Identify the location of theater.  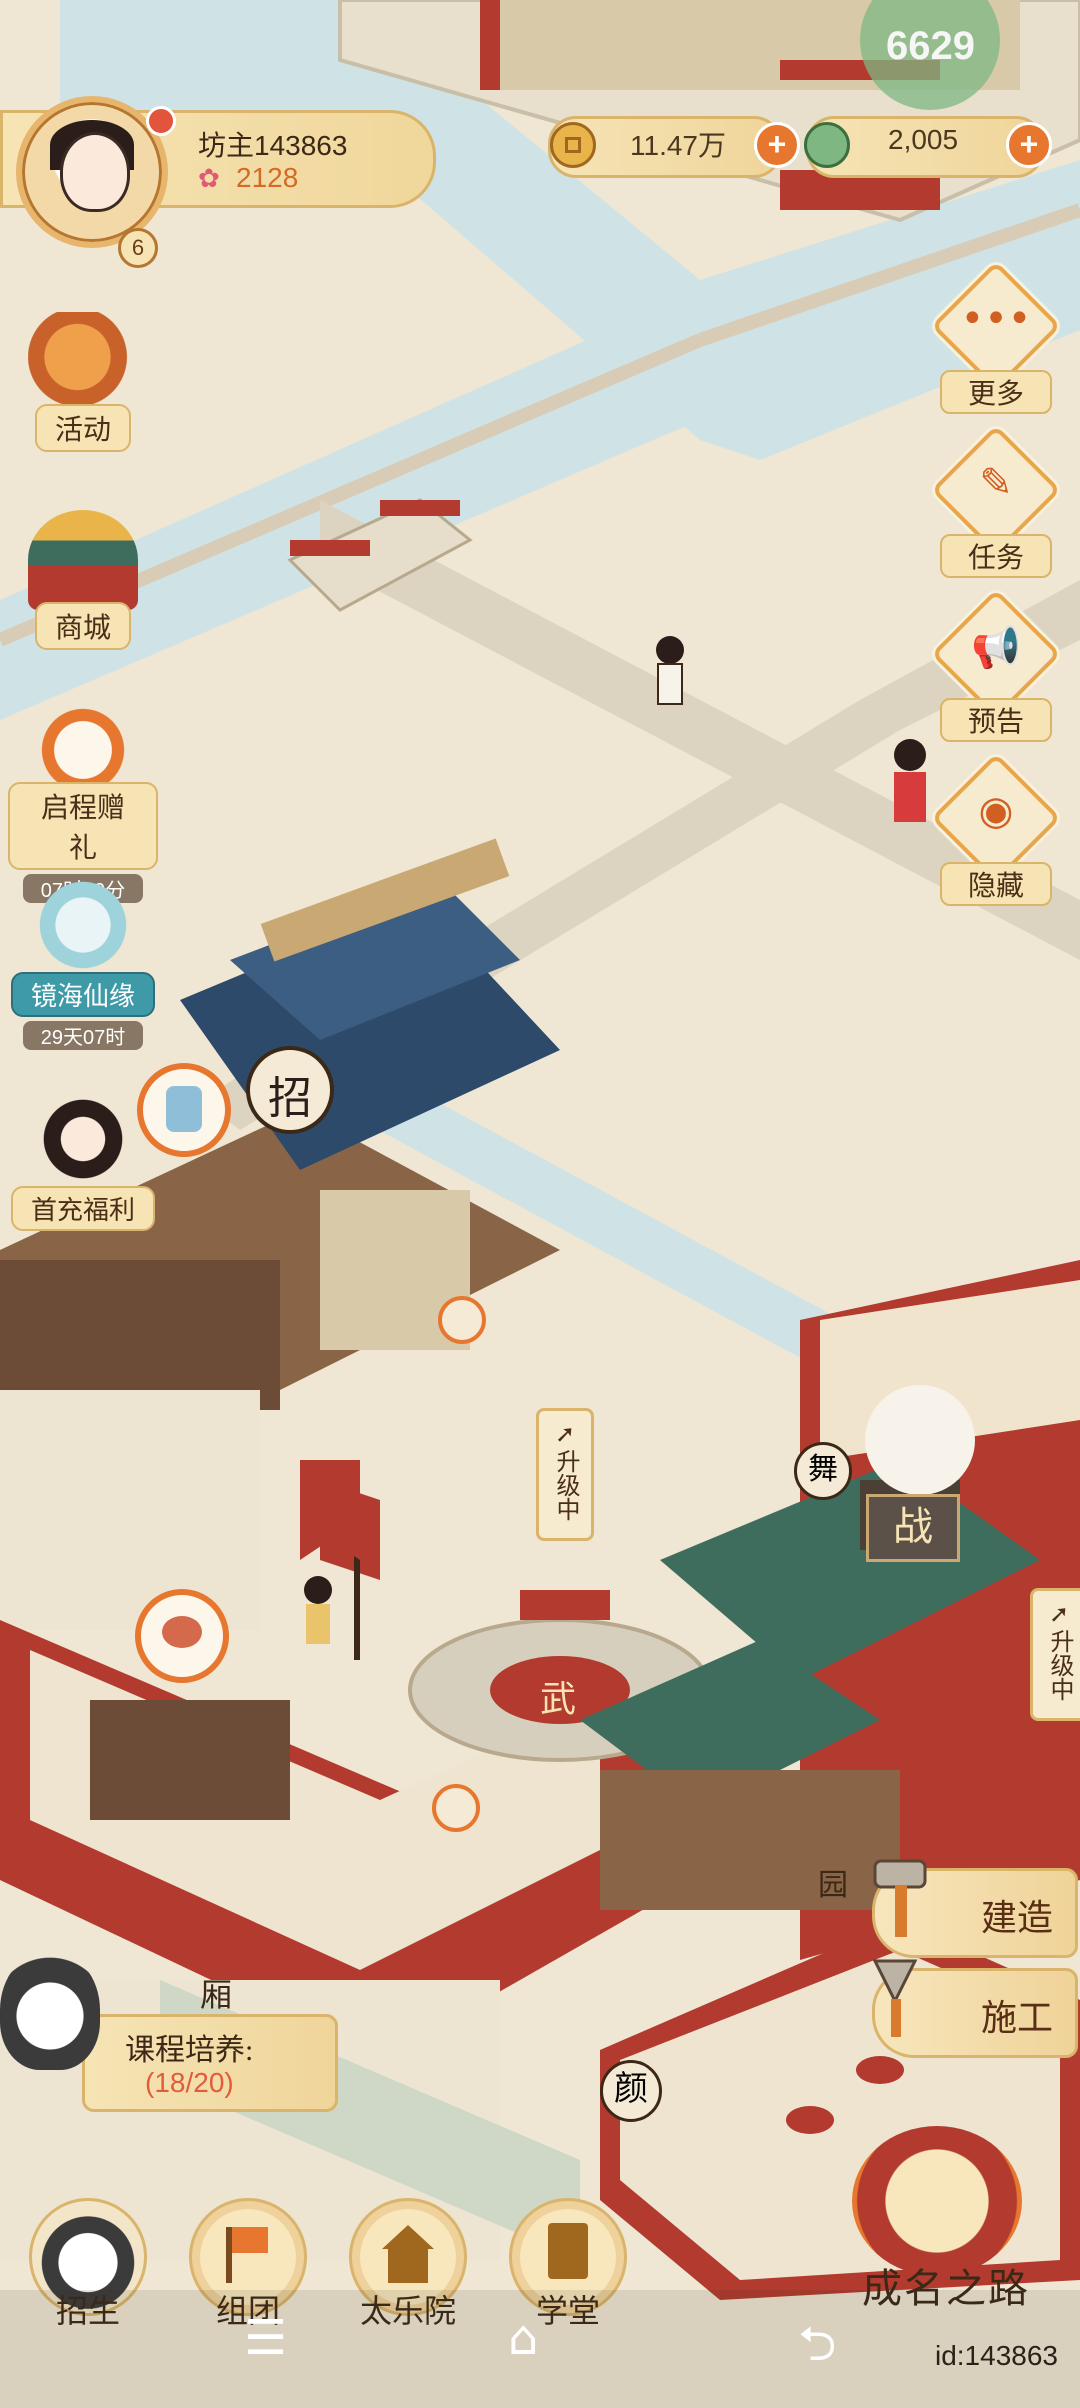
(830, 1610).